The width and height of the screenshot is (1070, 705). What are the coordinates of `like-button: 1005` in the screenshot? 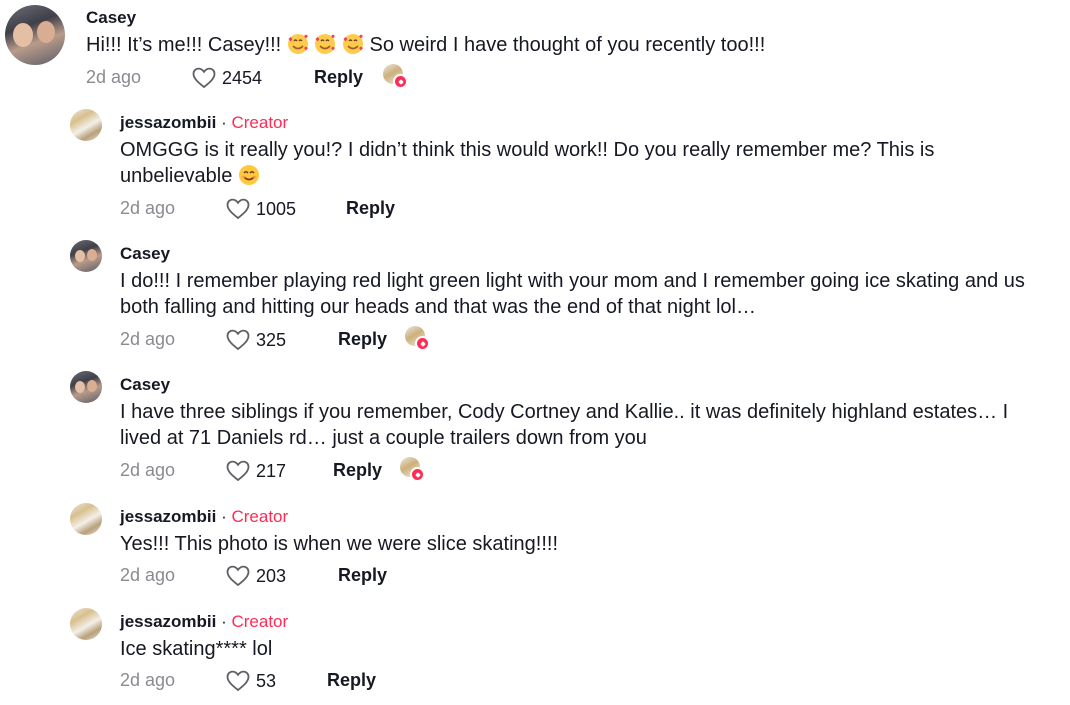 It's located at (261, 209).